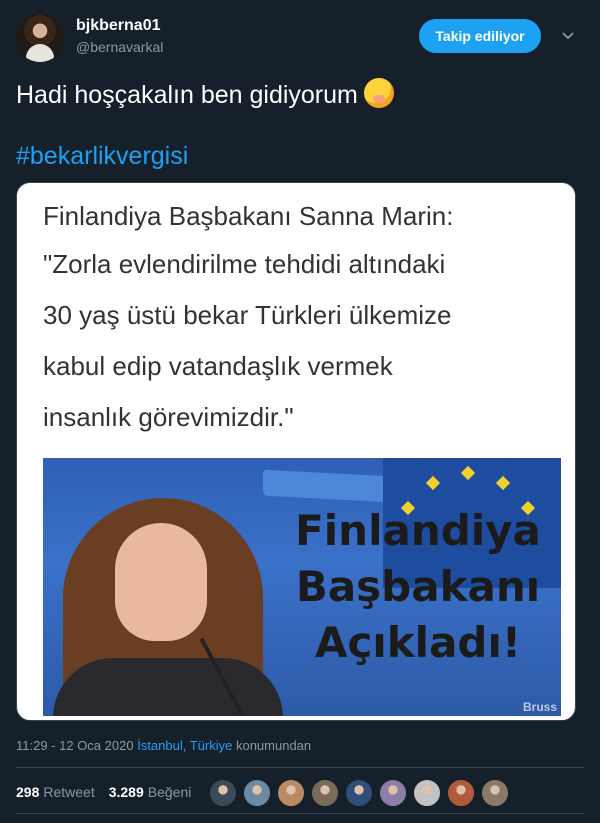 Image resolution: width=600 pixels, height=823 pixels. I want to click on person-body, so click(168, 687).